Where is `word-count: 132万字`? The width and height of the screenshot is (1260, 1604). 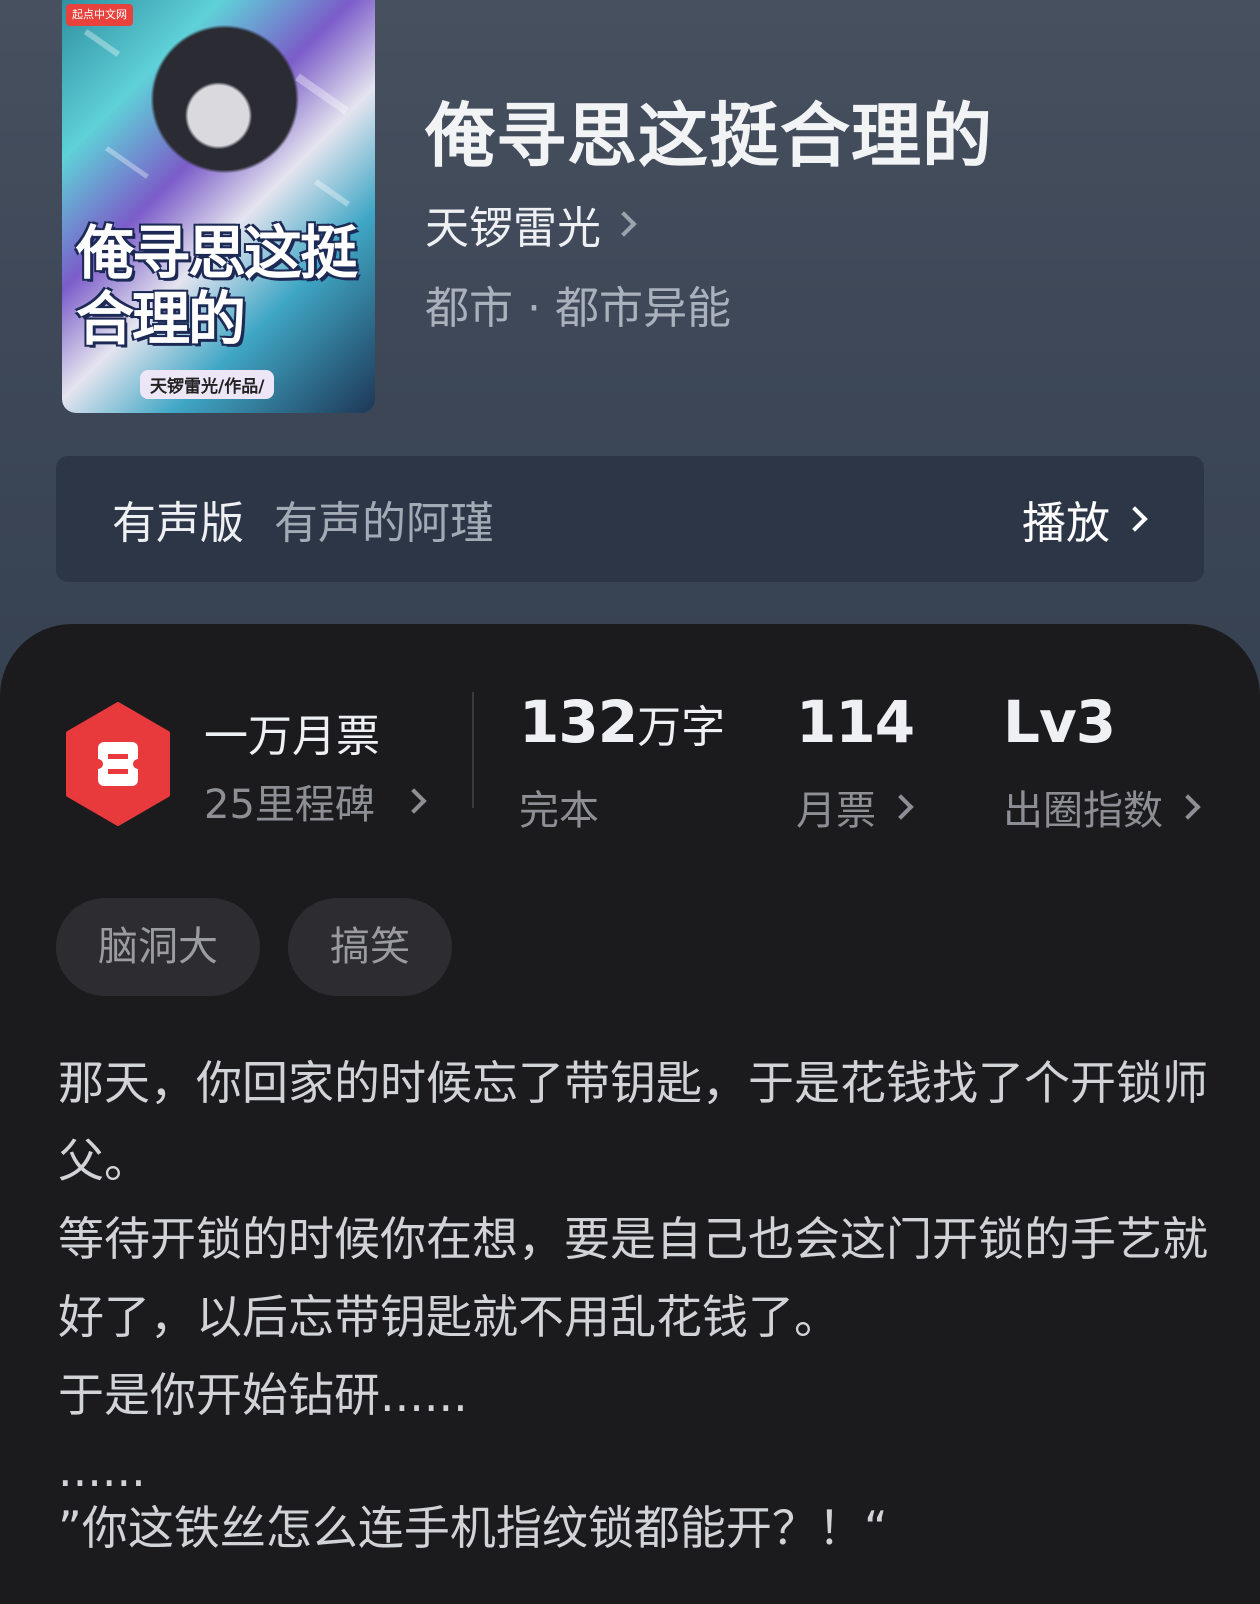
word-count: 132万字 is located at coordinates (622, 722).